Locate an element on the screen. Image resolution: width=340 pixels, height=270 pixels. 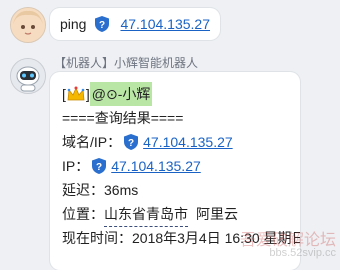
location-value: 山东省青岛市 is located at coordinates (146, 214).